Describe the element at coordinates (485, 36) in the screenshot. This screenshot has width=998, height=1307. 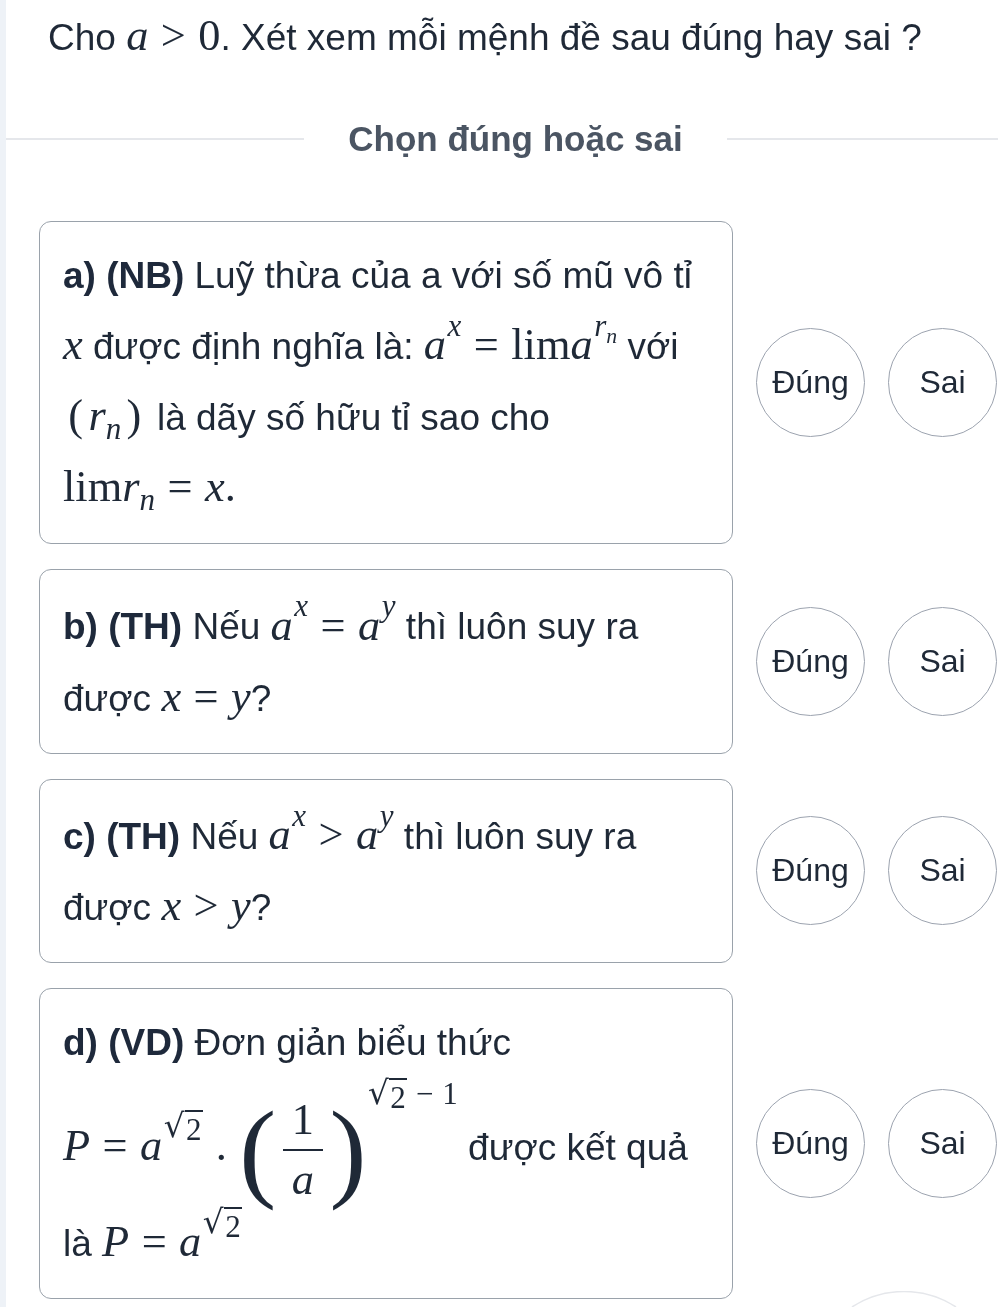
I see `question-text: Cho a > 0. Xét xem mỗi mệnh đề sau đúng hay sai ?` at that location.